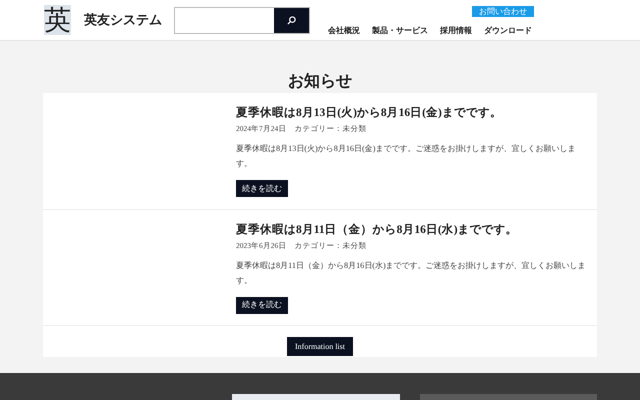  Describe the element at coordinates (123, 20) in the screenshot. I see `site-name: 英友システム` at that location.